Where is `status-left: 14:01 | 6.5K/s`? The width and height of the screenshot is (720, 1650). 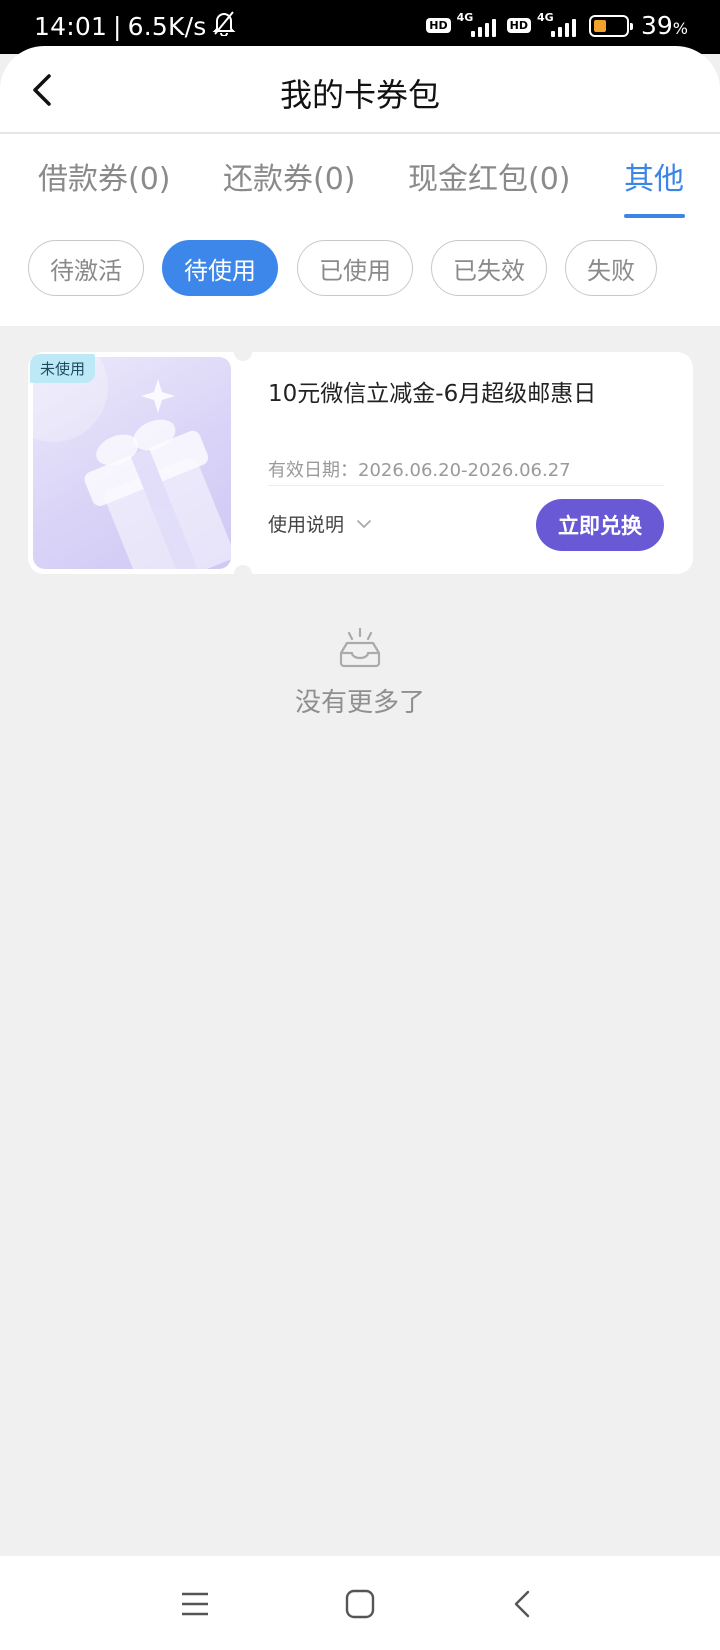 status-left: 14:01 | 6.5K/s is located at coordinates (135, 26).